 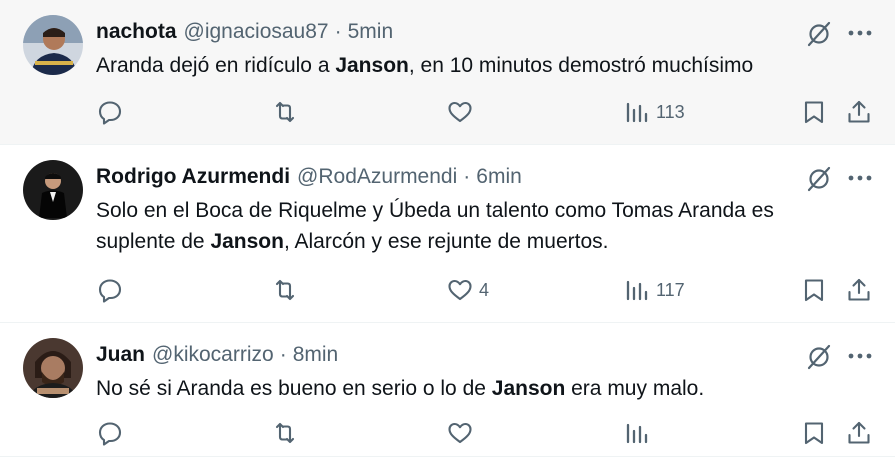 I want to click on author-name: Rodrigo Azurmendi, so click(x=193, y=177).